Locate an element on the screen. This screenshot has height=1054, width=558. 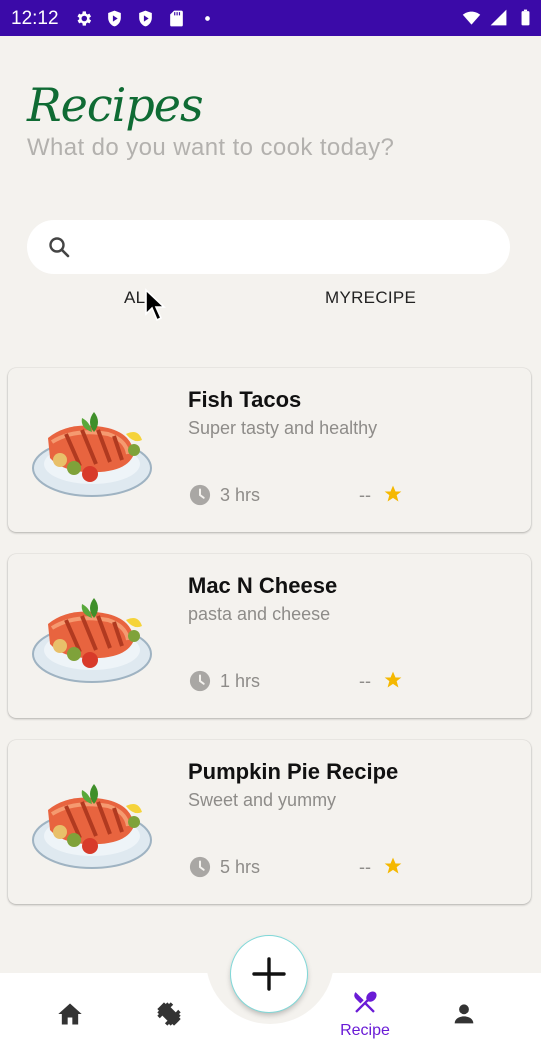
dot-icon is located at coordinates (207, 18).